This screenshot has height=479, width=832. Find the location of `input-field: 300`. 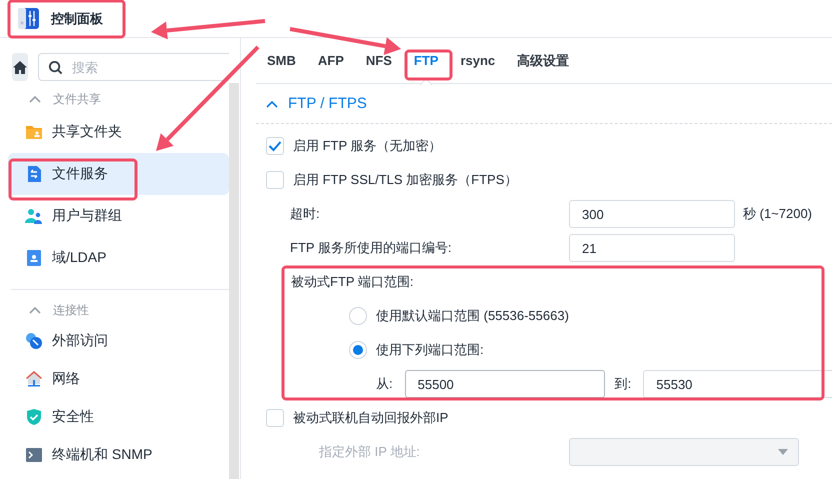

input-field: 300 is located at coordinates (652, 214).